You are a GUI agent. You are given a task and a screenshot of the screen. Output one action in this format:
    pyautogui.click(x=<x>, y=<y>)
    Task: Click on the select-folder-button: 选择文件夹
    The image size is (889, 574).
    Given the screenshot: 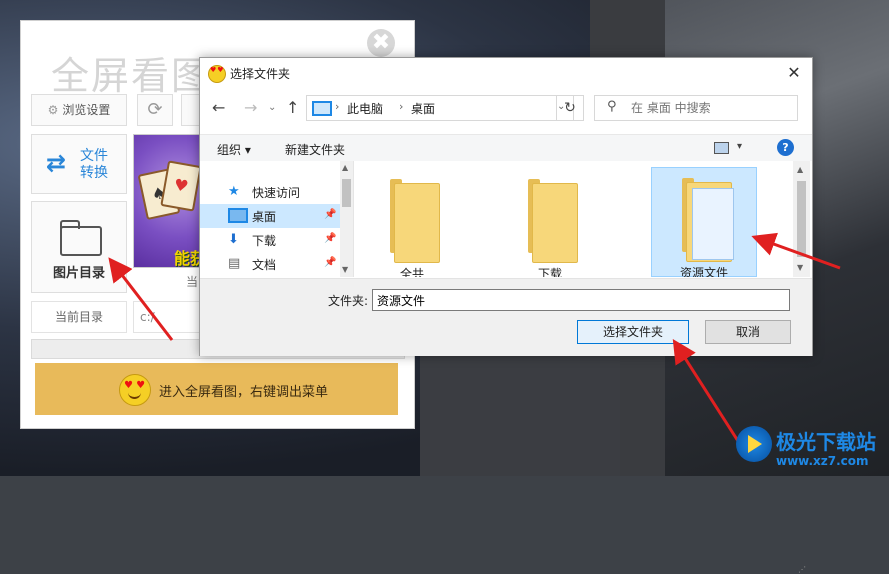 What is the action you would take?
    pyautogui.click(x=633, y=332)
    